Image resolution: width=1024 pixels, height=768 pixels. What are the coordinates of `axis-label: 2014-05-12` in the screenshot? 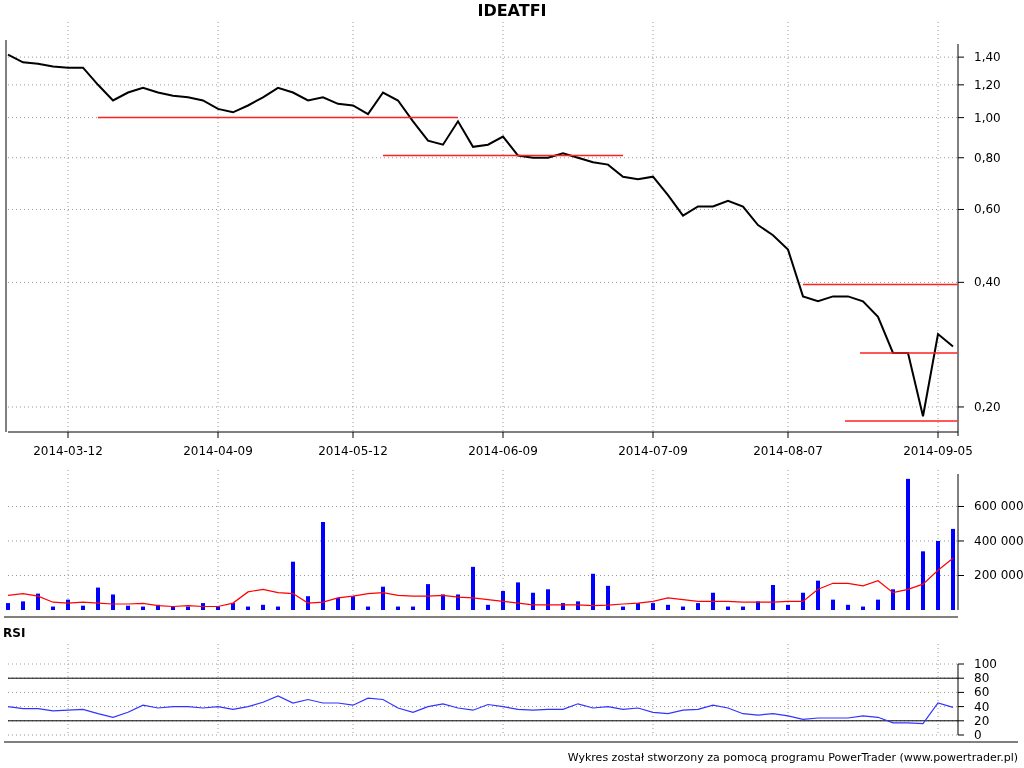 It's located at (353, 451).